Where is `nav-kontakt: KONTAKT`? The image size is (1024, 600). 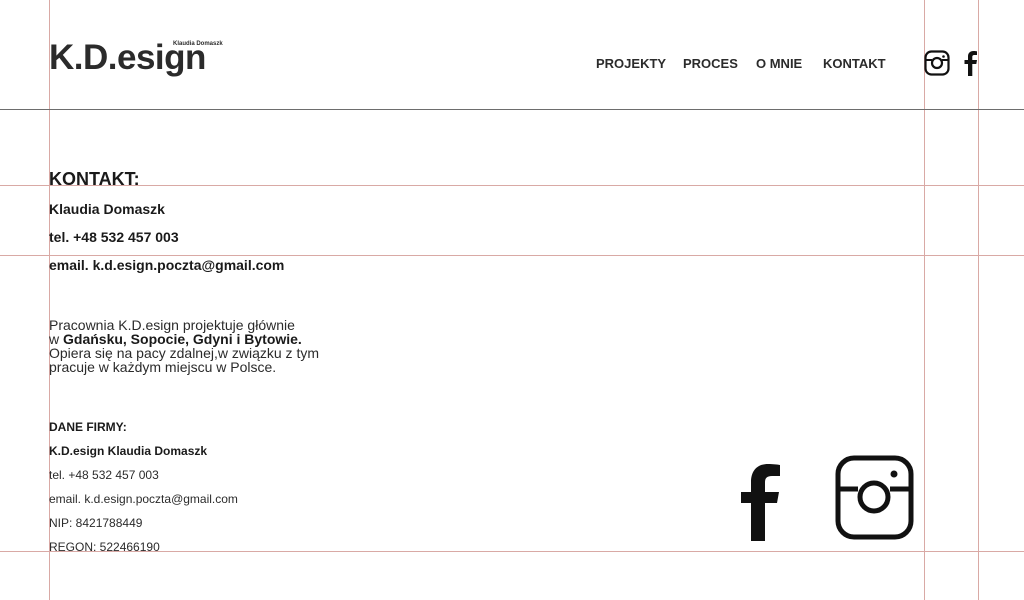
nav-kontakt: KONTAKT is located at coordinates (854, 64).